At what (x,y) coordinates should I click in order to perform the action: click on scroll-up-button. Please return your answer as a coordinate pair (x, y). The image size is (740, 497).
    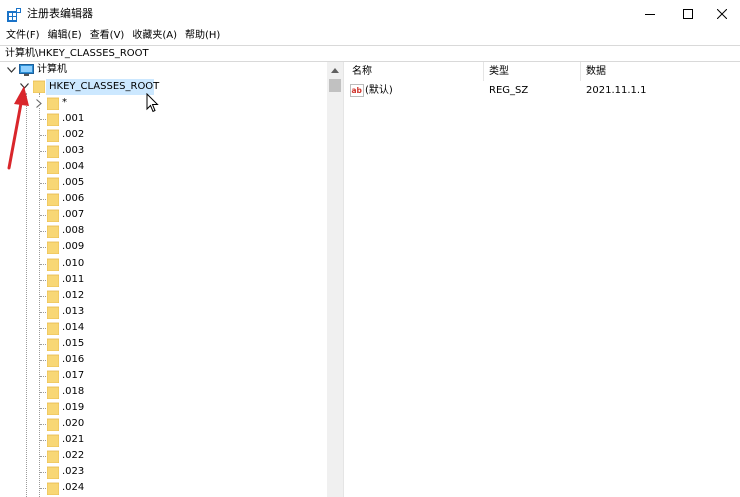
    Looking at the image, I should click on (335, 70).